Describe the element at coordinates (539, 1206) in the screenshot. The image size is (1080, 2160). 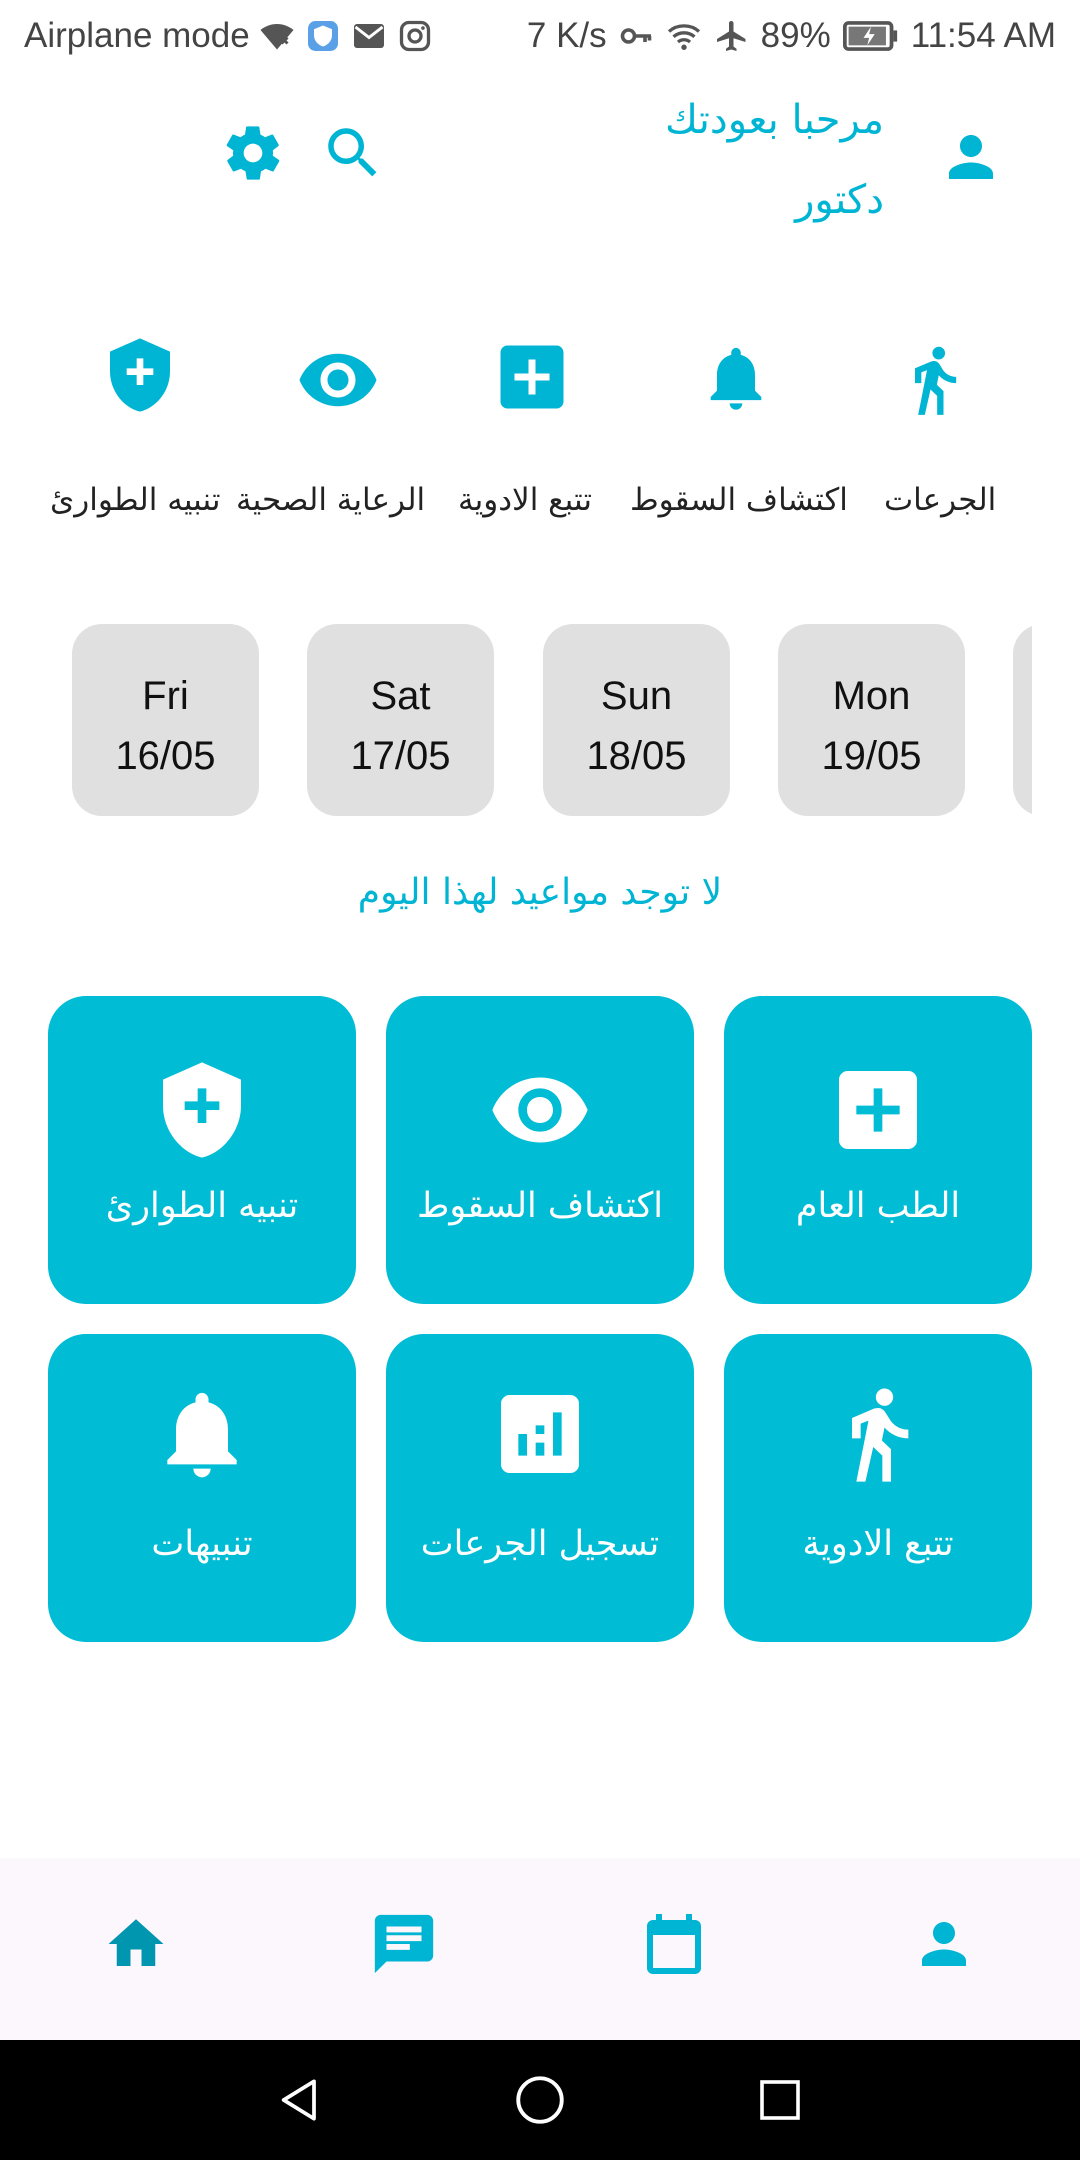
I see `tile-label: اكتشاف السقوط` at that location.